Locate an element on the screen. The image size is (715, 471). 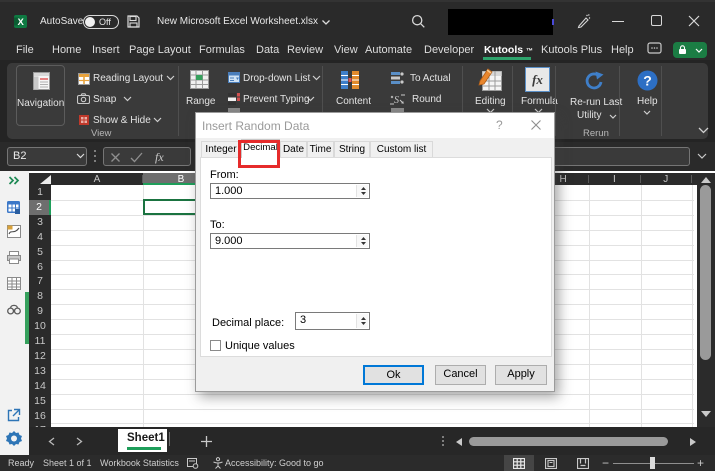
svg-text: fx is located at coordinates (537, 79).